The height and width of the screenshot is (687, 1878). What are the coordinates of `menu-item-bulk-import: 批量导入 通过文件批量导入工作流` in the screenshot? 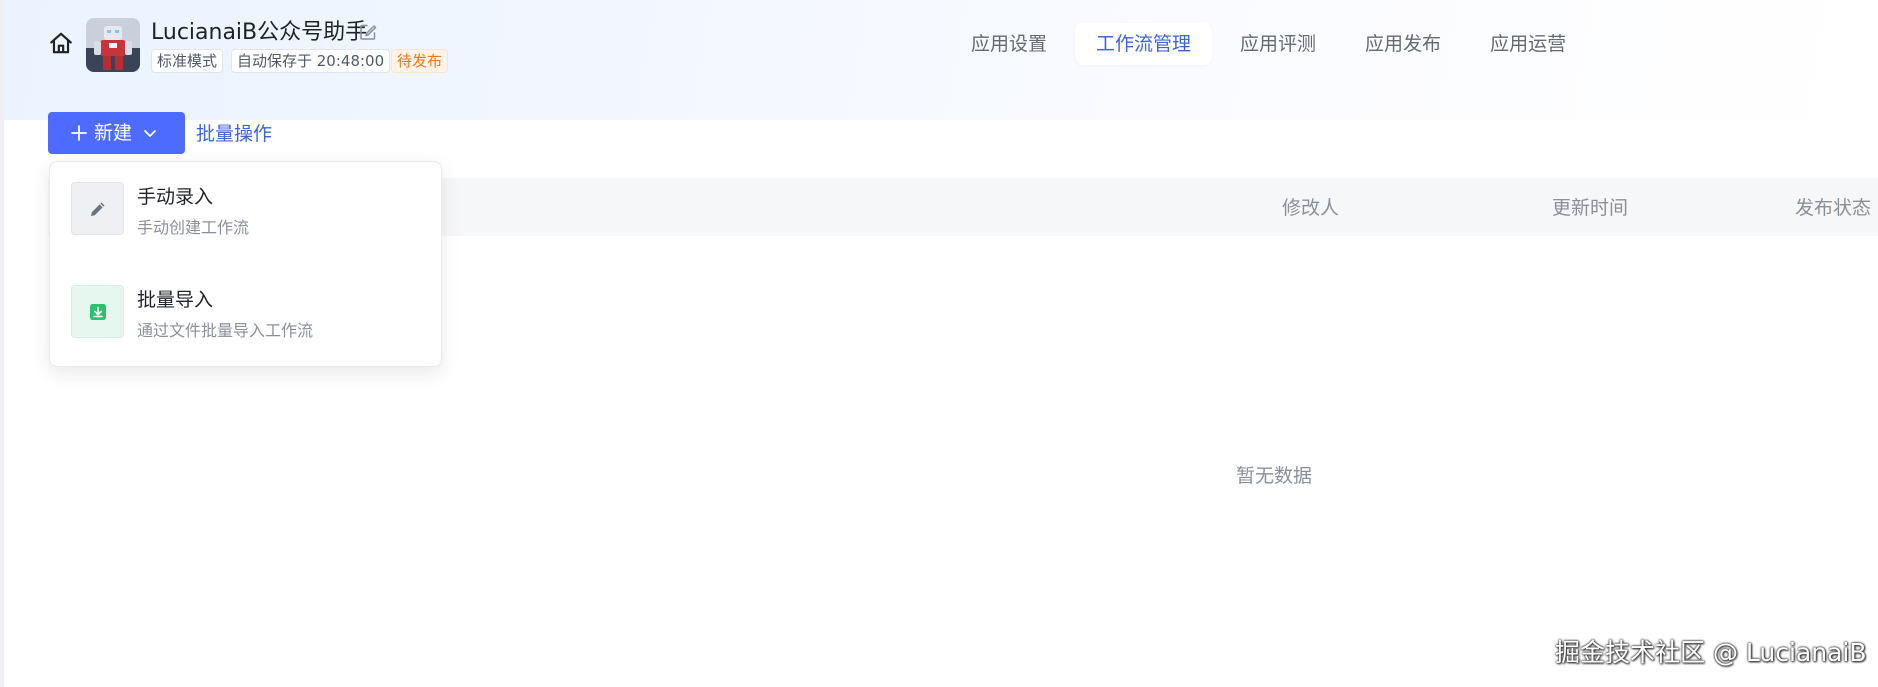 It's located at (245, 322).